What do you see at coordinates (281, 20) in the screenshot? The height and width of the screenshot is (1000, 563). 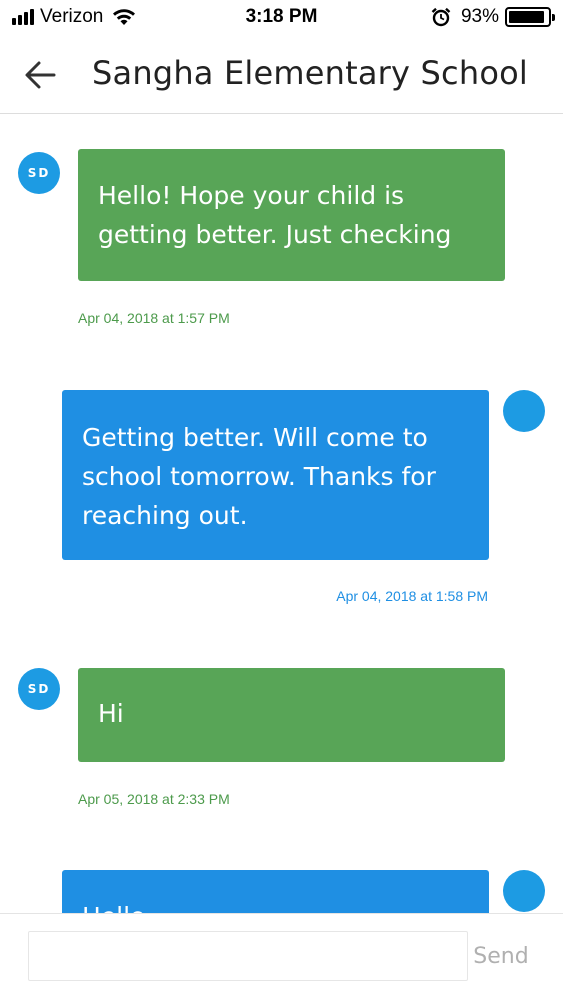 I see `status-bar: Verizon 3:18 PM 93%` at bounding box center [281, 20].